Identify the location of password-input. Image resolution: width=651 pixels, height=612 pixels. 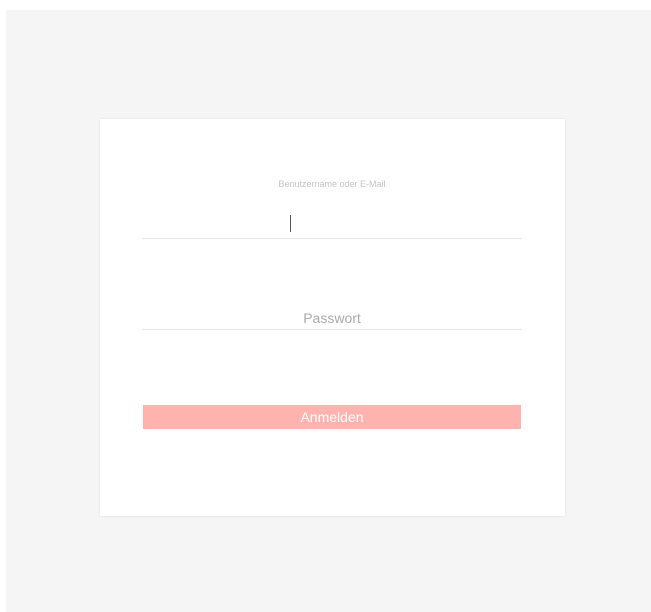
(332, 318).